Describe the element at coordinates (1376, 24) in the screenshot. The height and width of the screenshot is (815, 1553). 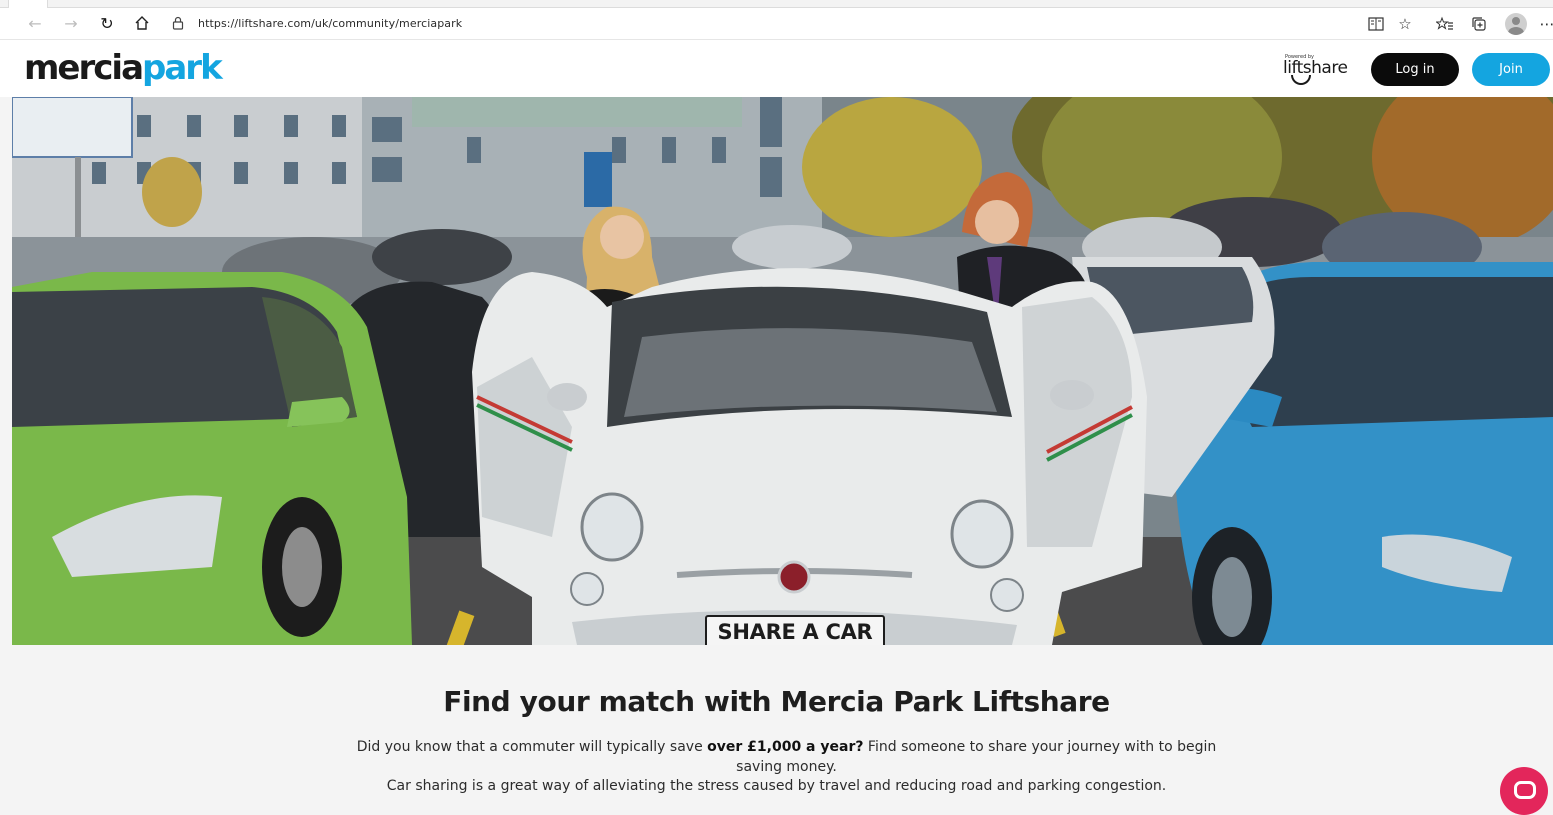
I see `reader-view-icon` at that location.